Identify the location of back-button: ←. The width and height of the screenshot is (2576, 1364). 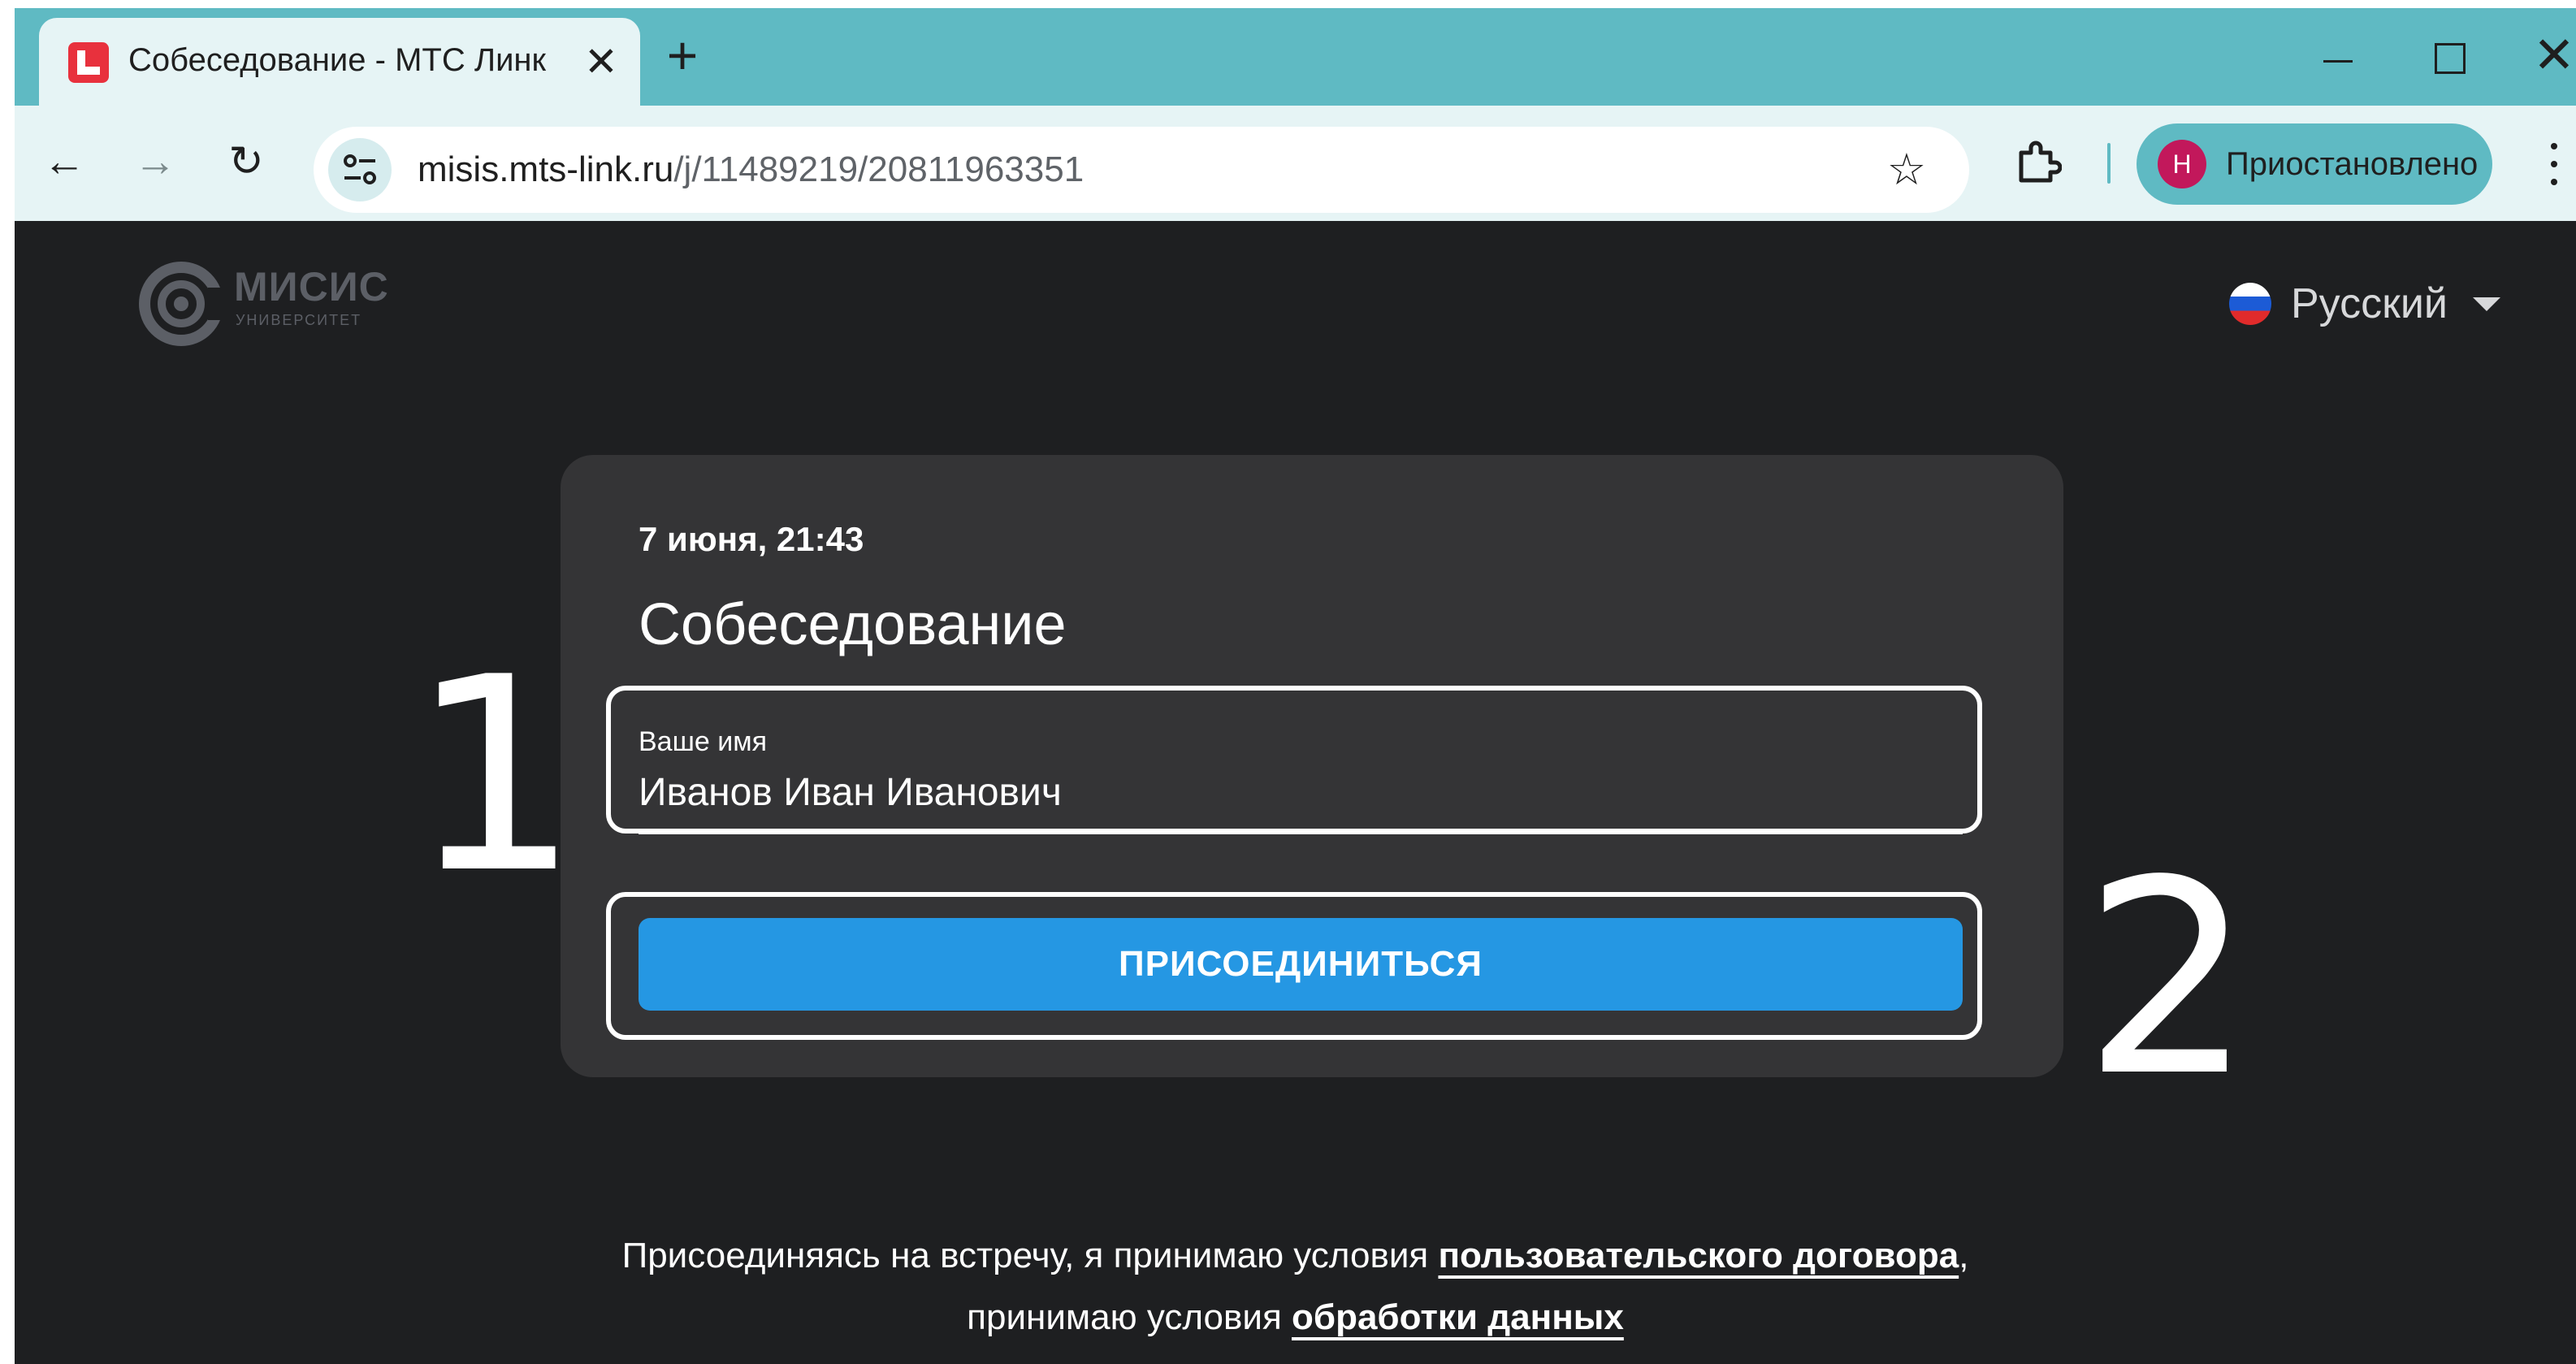
(64, 161).